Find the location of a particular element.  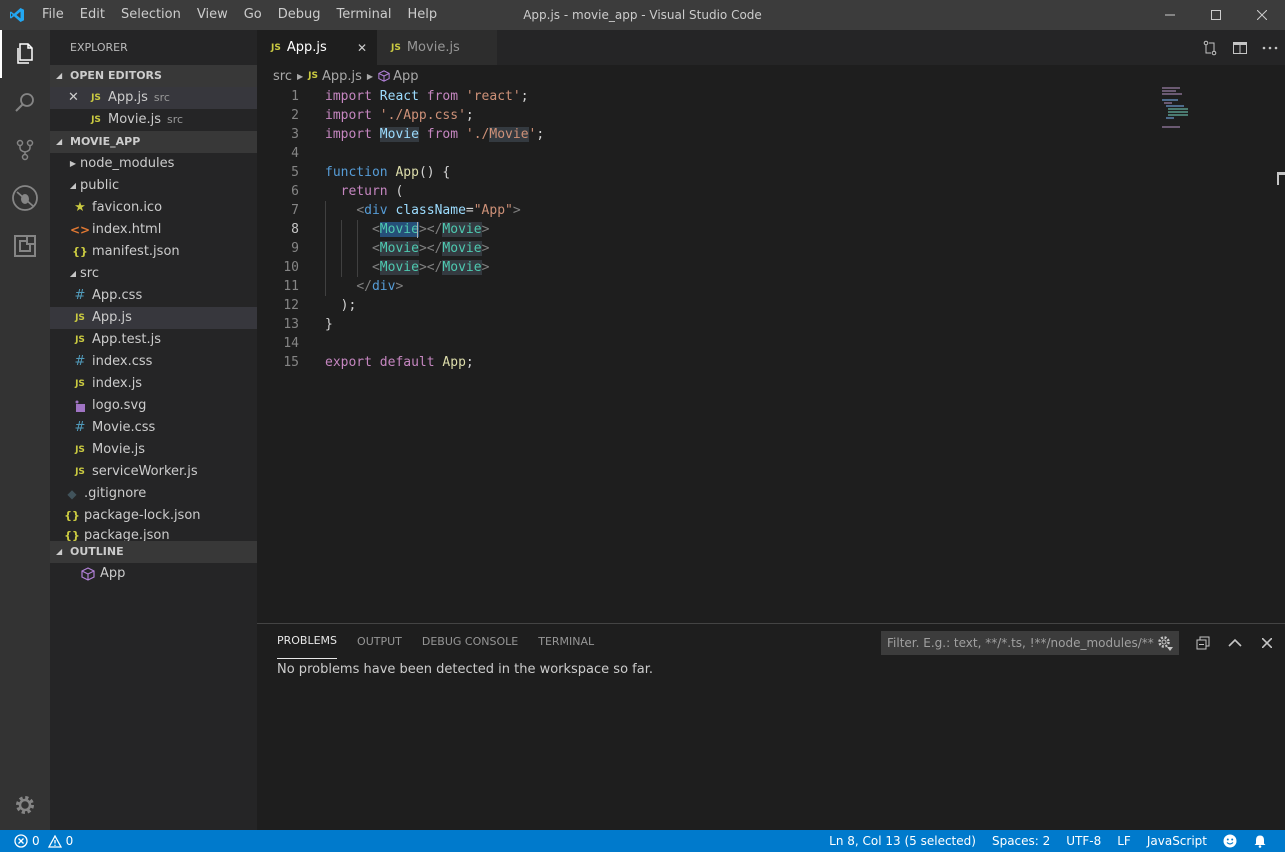

warning-count: 0 is located at coordinates (69, 841).